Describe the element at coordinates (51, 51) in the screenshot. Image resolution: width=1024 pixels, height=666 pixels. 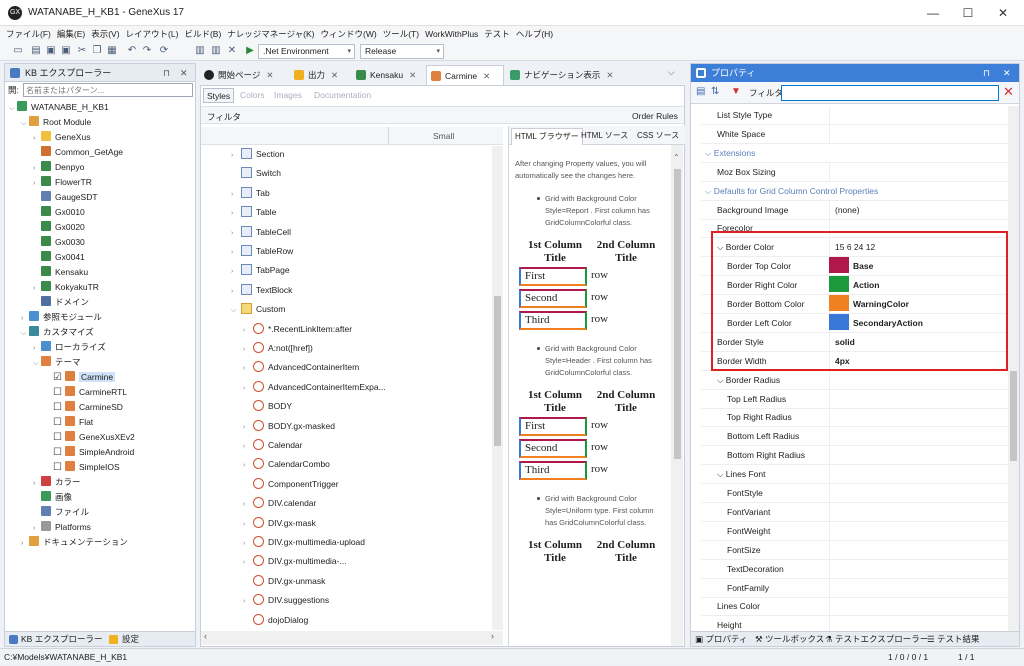
I see `save-icon: ▣` at that location.